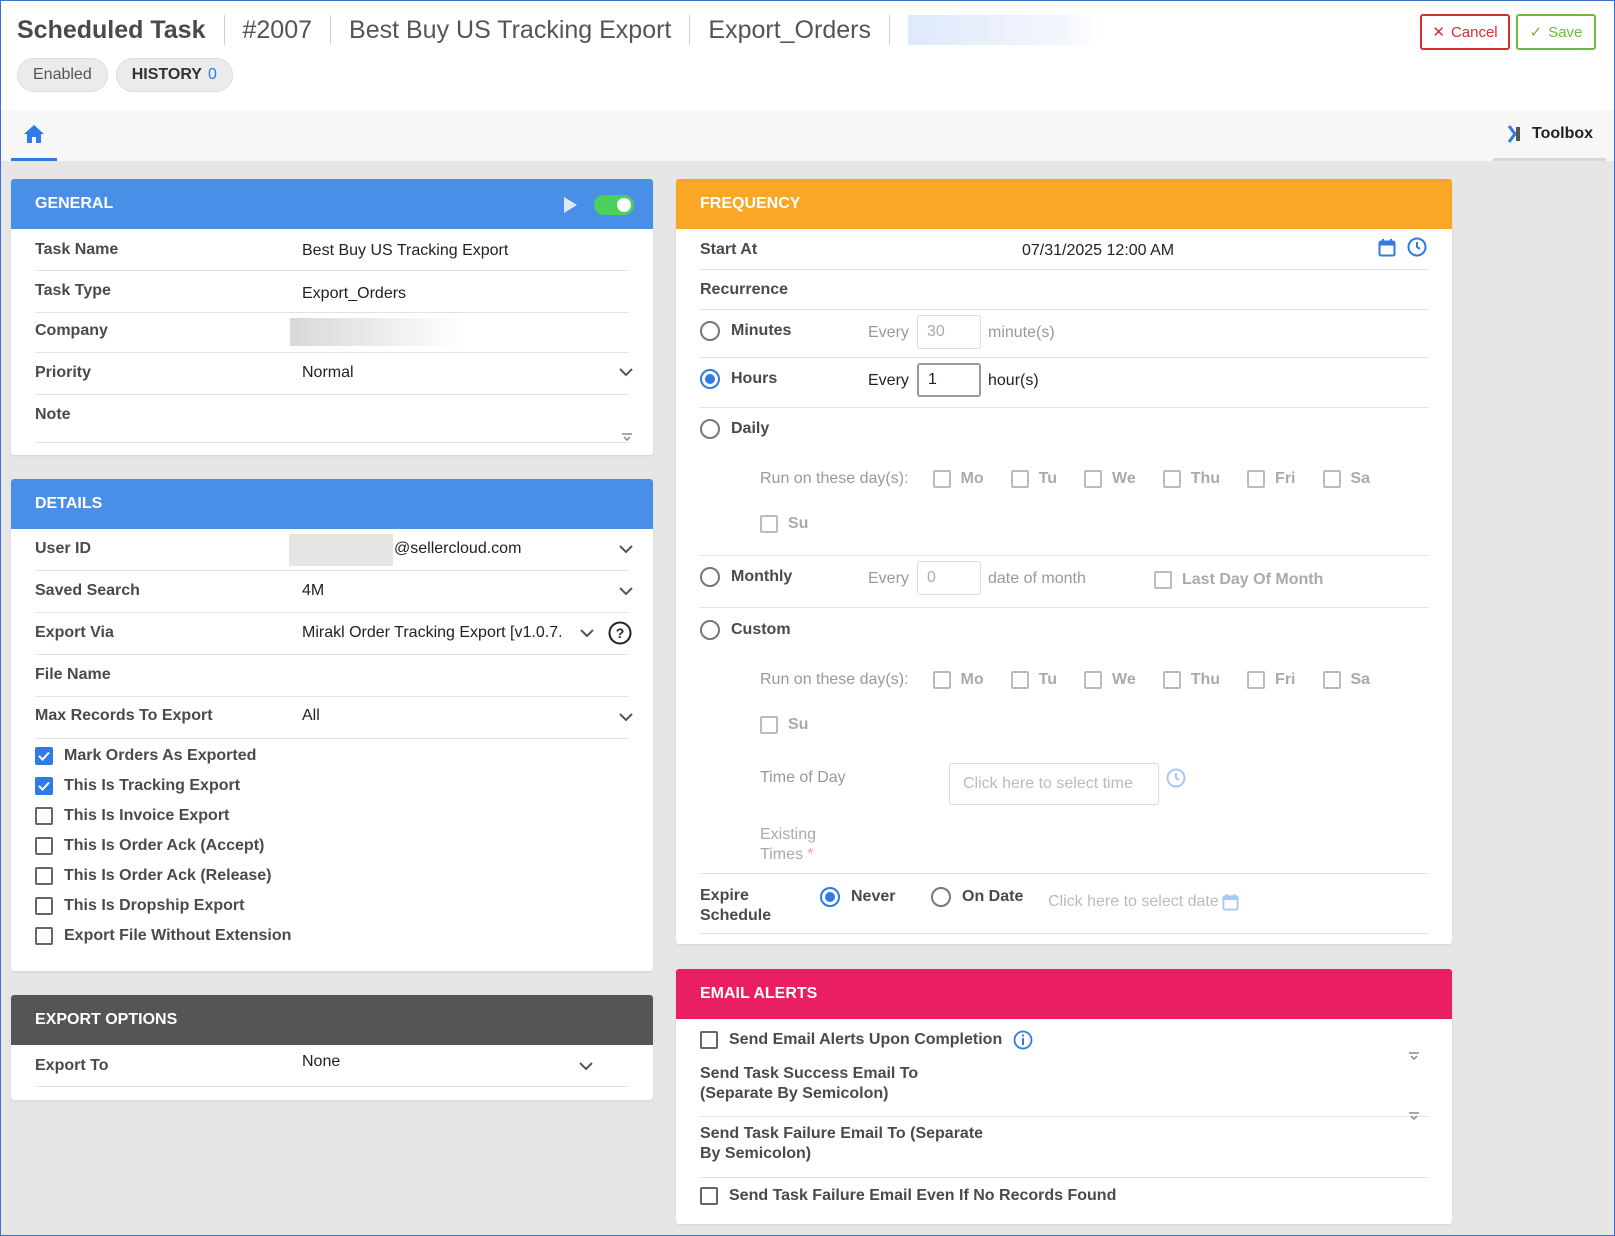 This screenshot has height=1236, width=1615. I want to click on no-extension-checkbox: Export File Without Extension, so click(163, 936).